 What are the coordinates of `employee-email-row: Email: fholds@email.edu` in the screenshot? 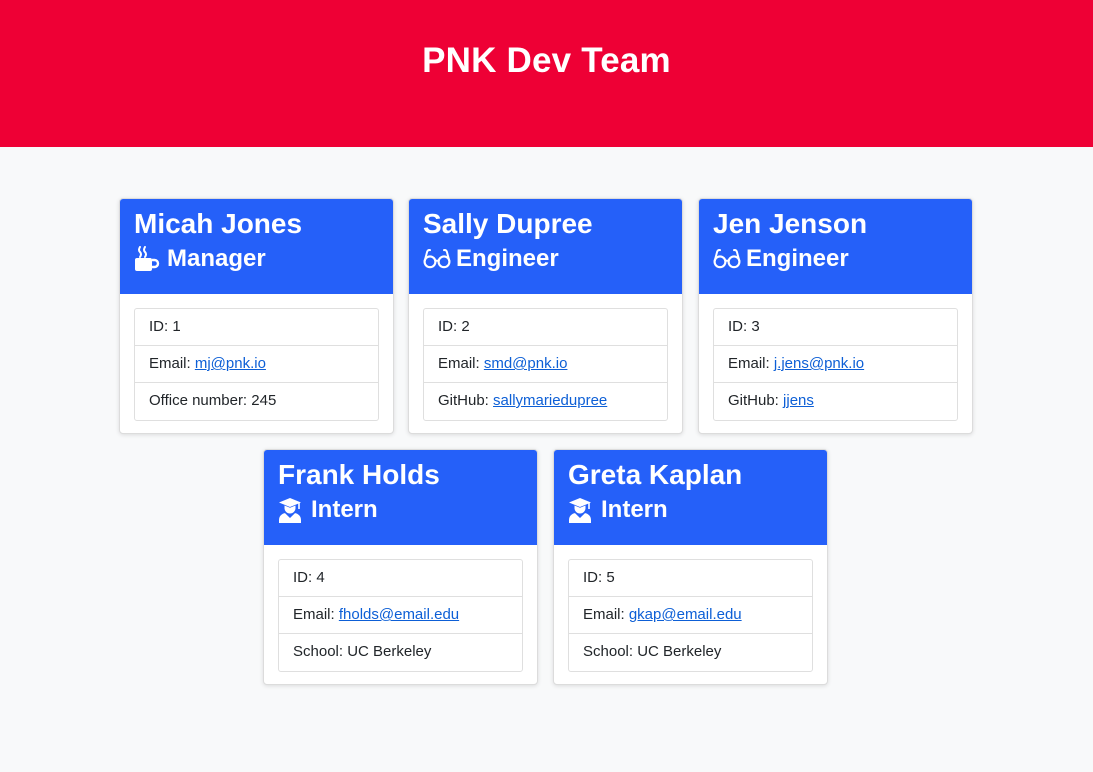 It's located at (400, 615).